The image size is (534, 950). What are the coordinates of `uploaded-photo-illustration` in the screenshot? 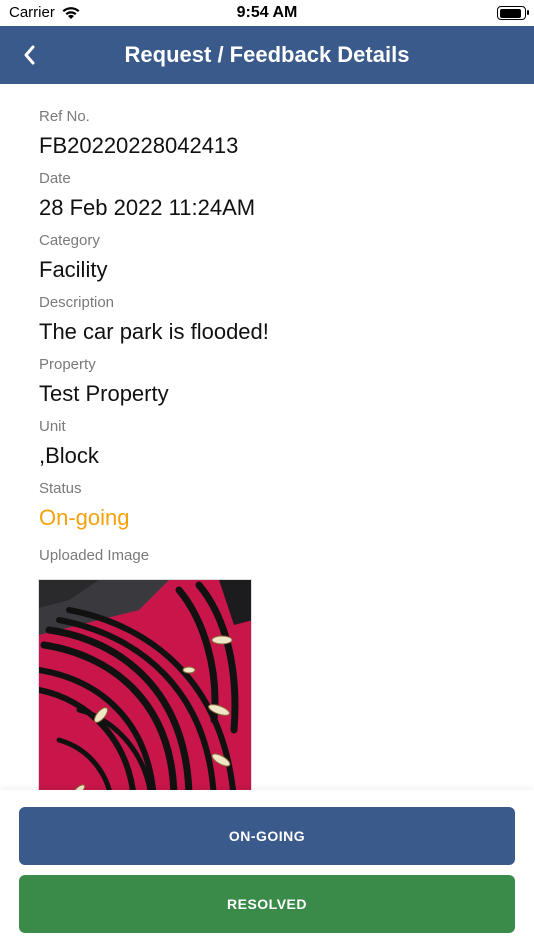 It's located at (145, 689).